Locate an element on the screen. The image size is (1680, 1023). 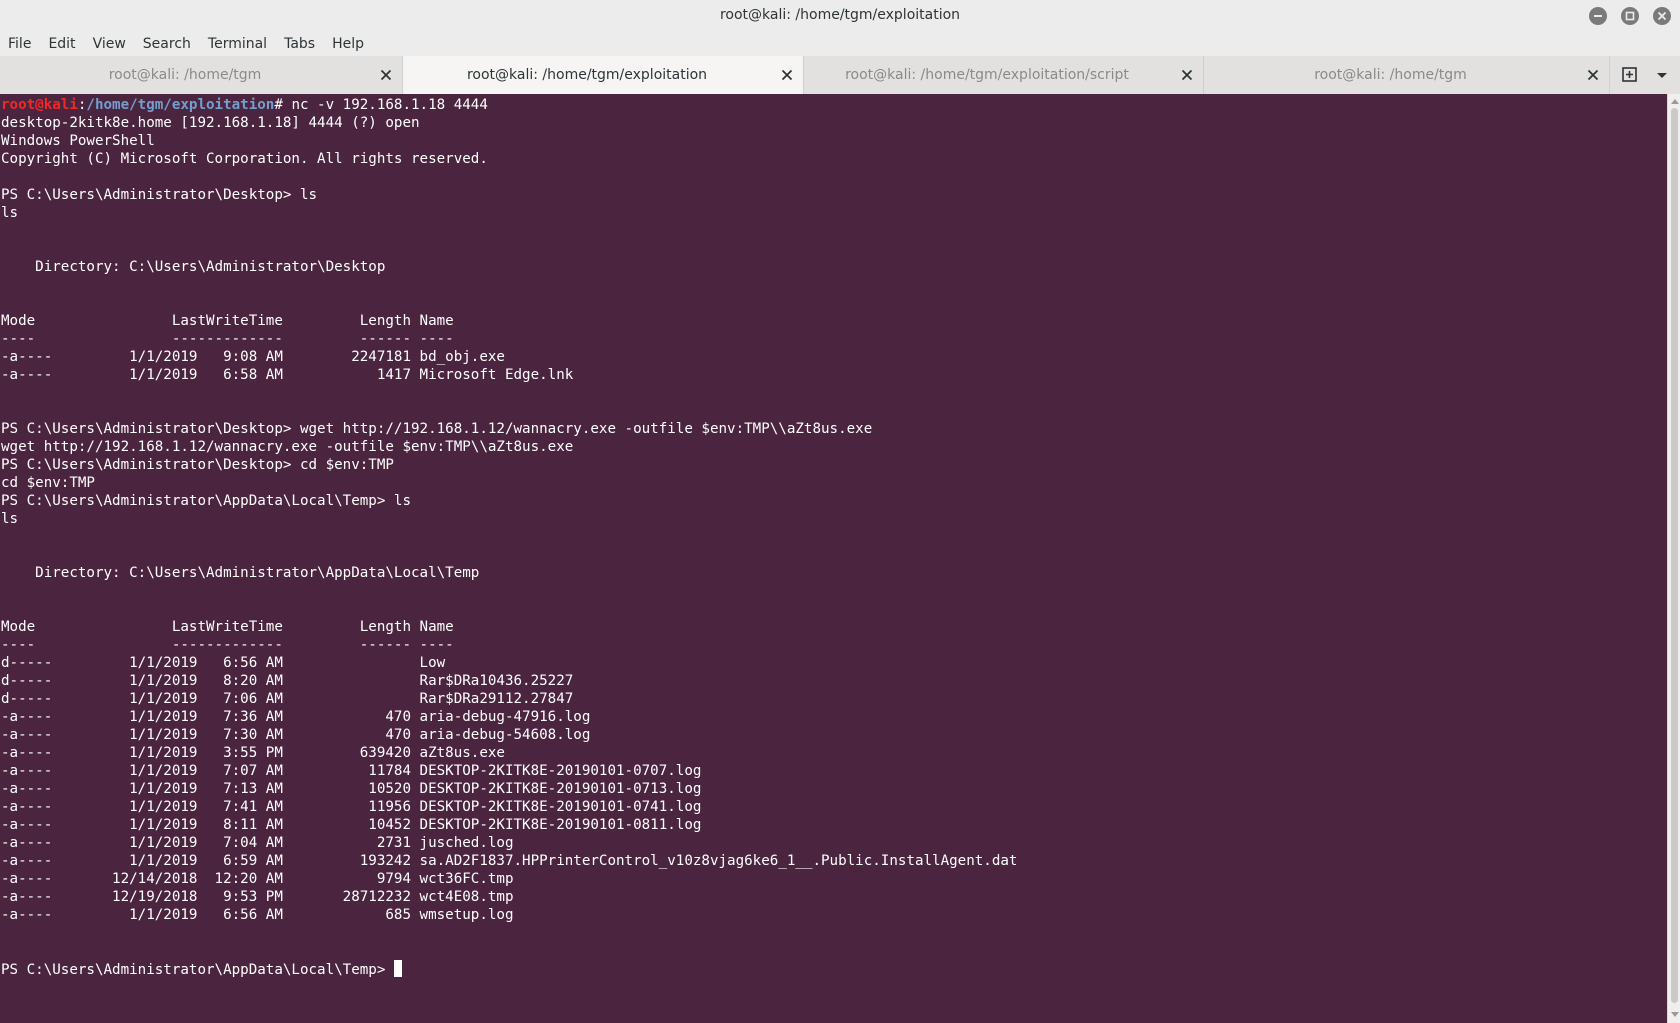
new-tab-button is located at coordinates (1630, 75).